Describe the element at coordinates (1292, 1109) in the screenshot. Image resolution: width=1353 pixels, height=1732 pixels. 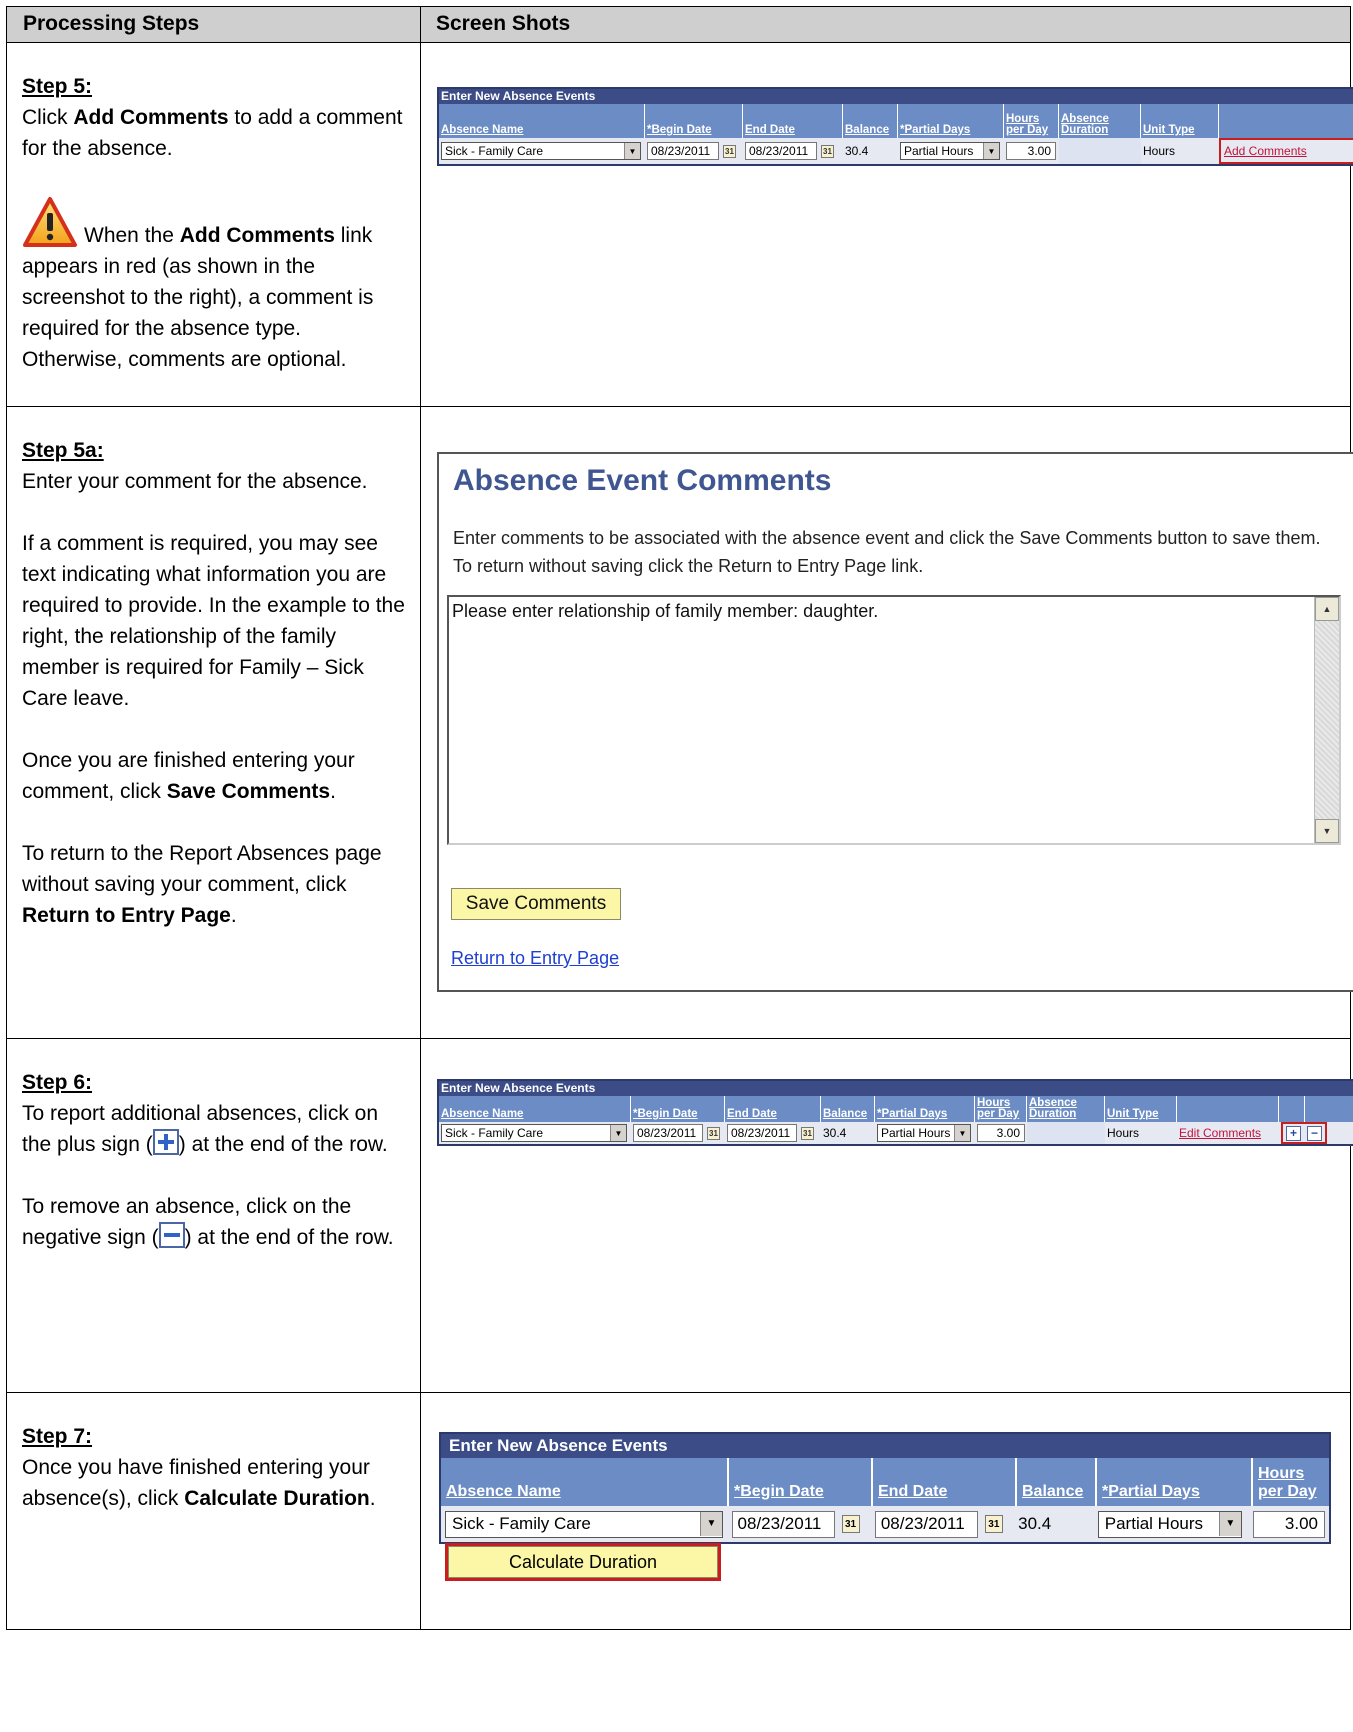
I see `col-add` at that location.